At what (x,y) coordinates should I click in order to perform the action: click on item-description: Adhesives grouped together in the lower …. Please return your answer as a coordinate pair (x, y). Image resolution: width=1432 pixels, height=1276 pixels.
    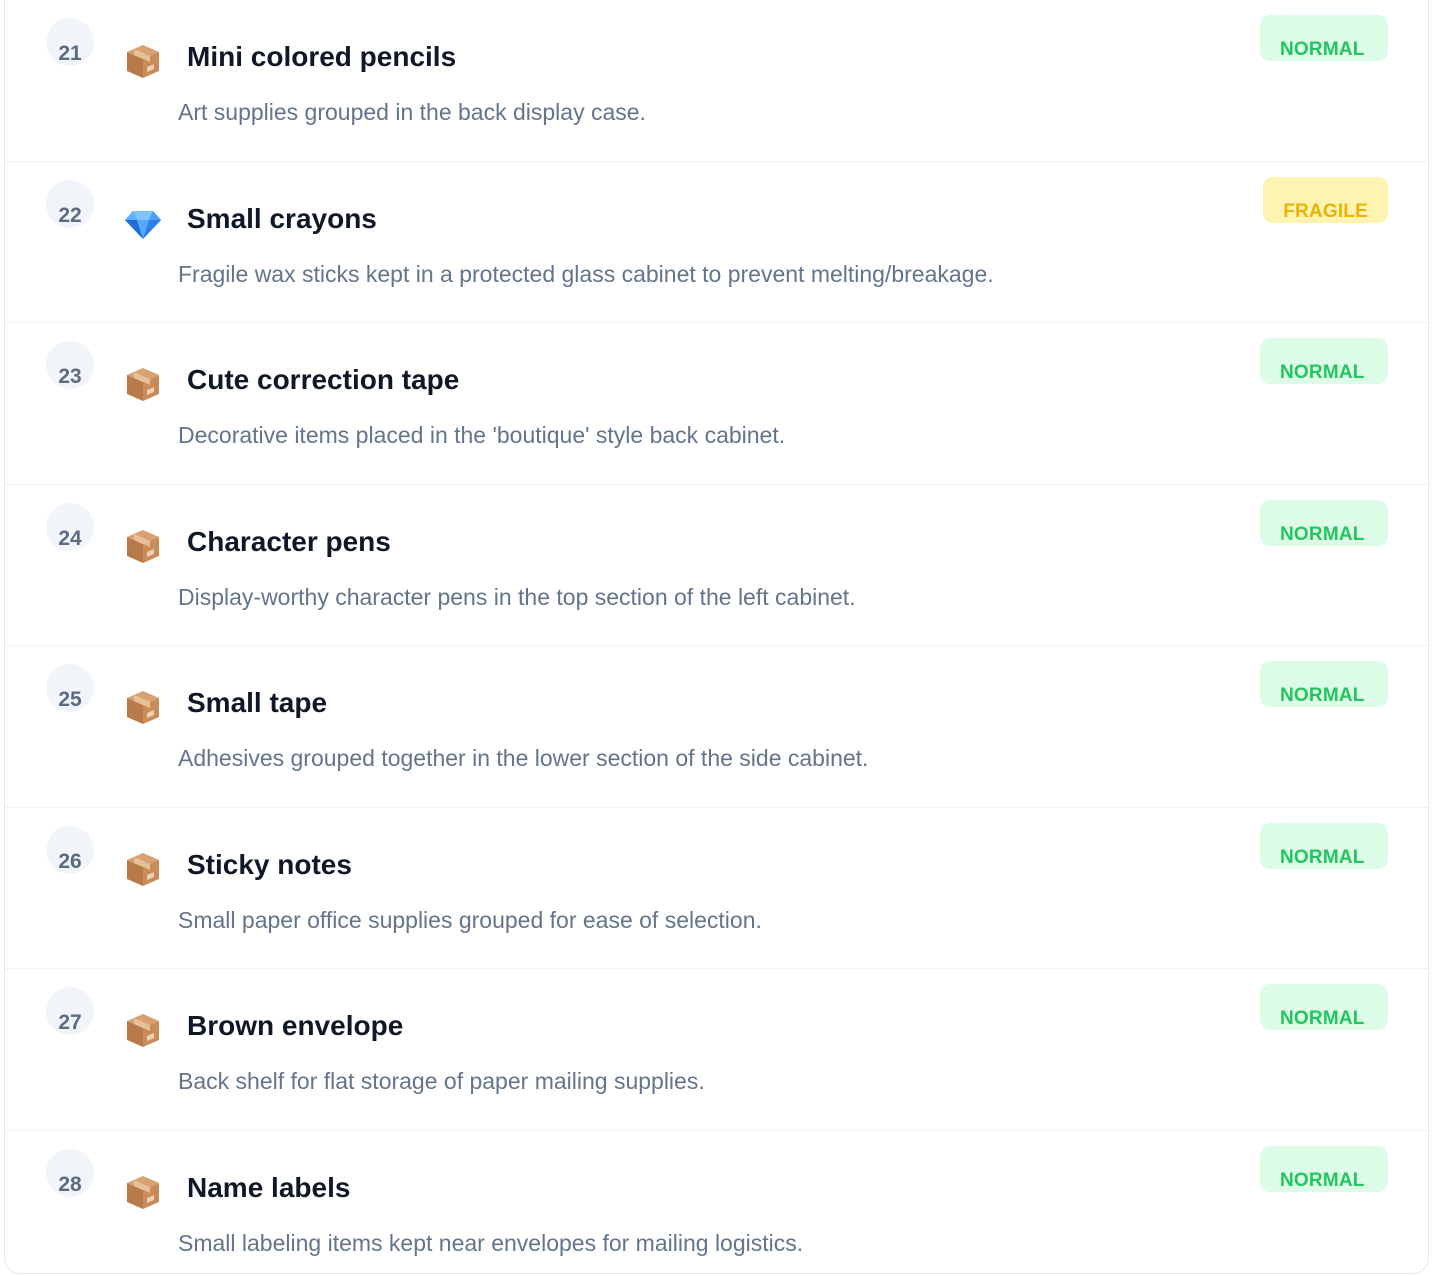
    Looking at the image, I should click on (523, 758).